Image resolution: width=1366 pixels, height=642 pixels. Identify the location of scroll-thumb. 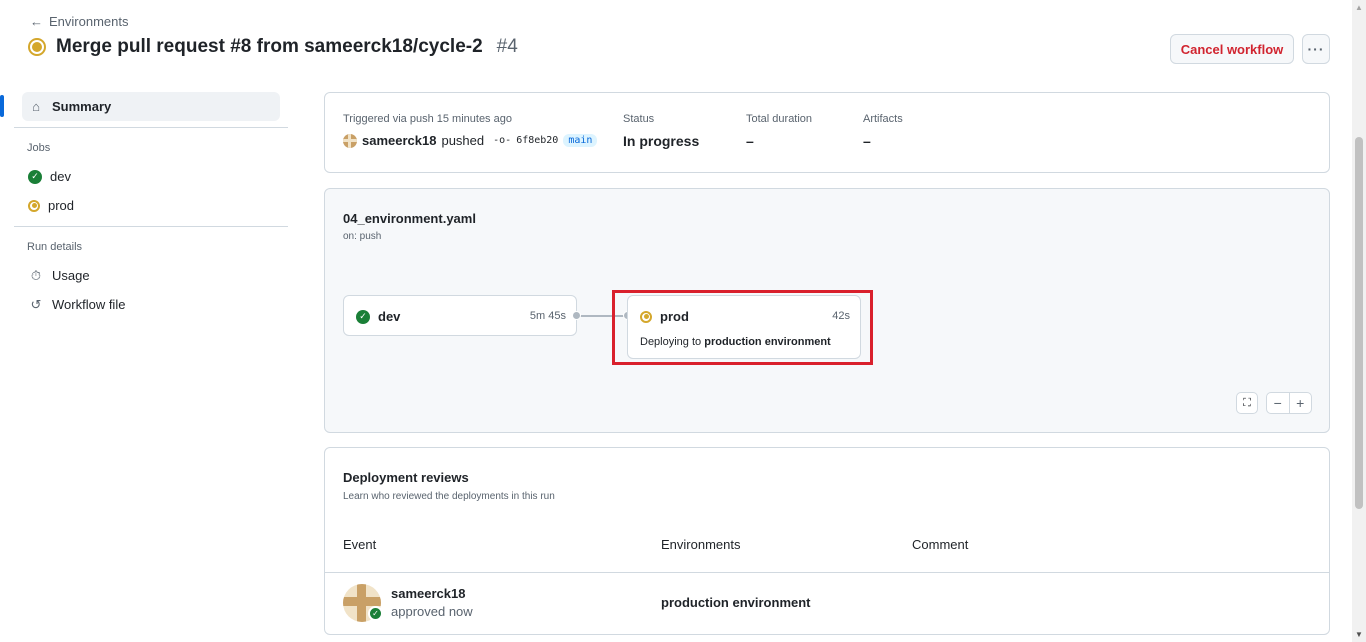
(1359, 323).